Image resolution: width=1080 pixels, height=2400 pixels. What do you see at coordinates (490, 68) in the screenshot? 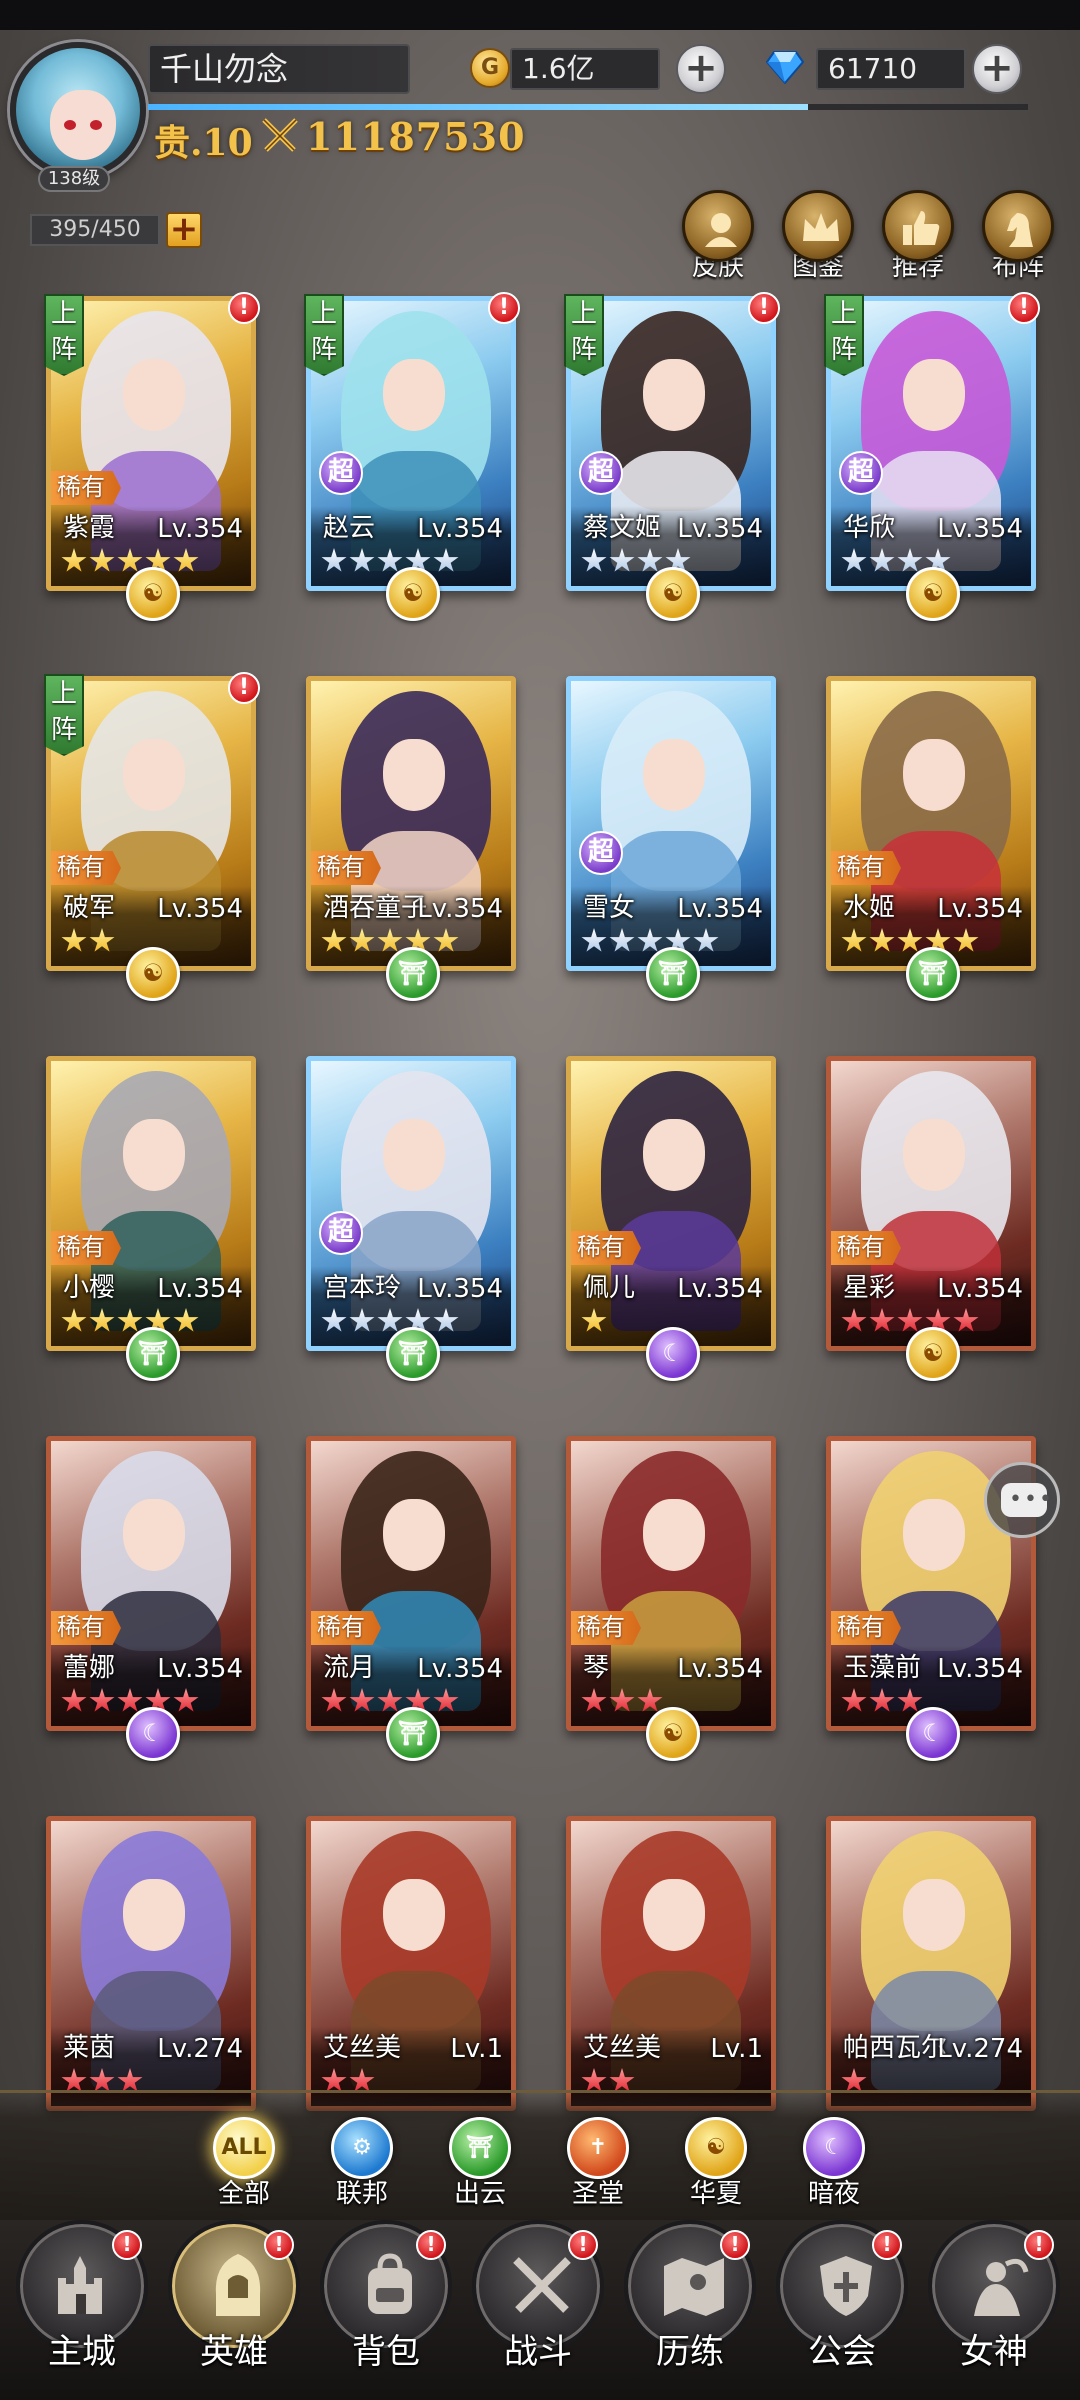
I see `gold-coin-icon: G` at bounding box center [490, 68].